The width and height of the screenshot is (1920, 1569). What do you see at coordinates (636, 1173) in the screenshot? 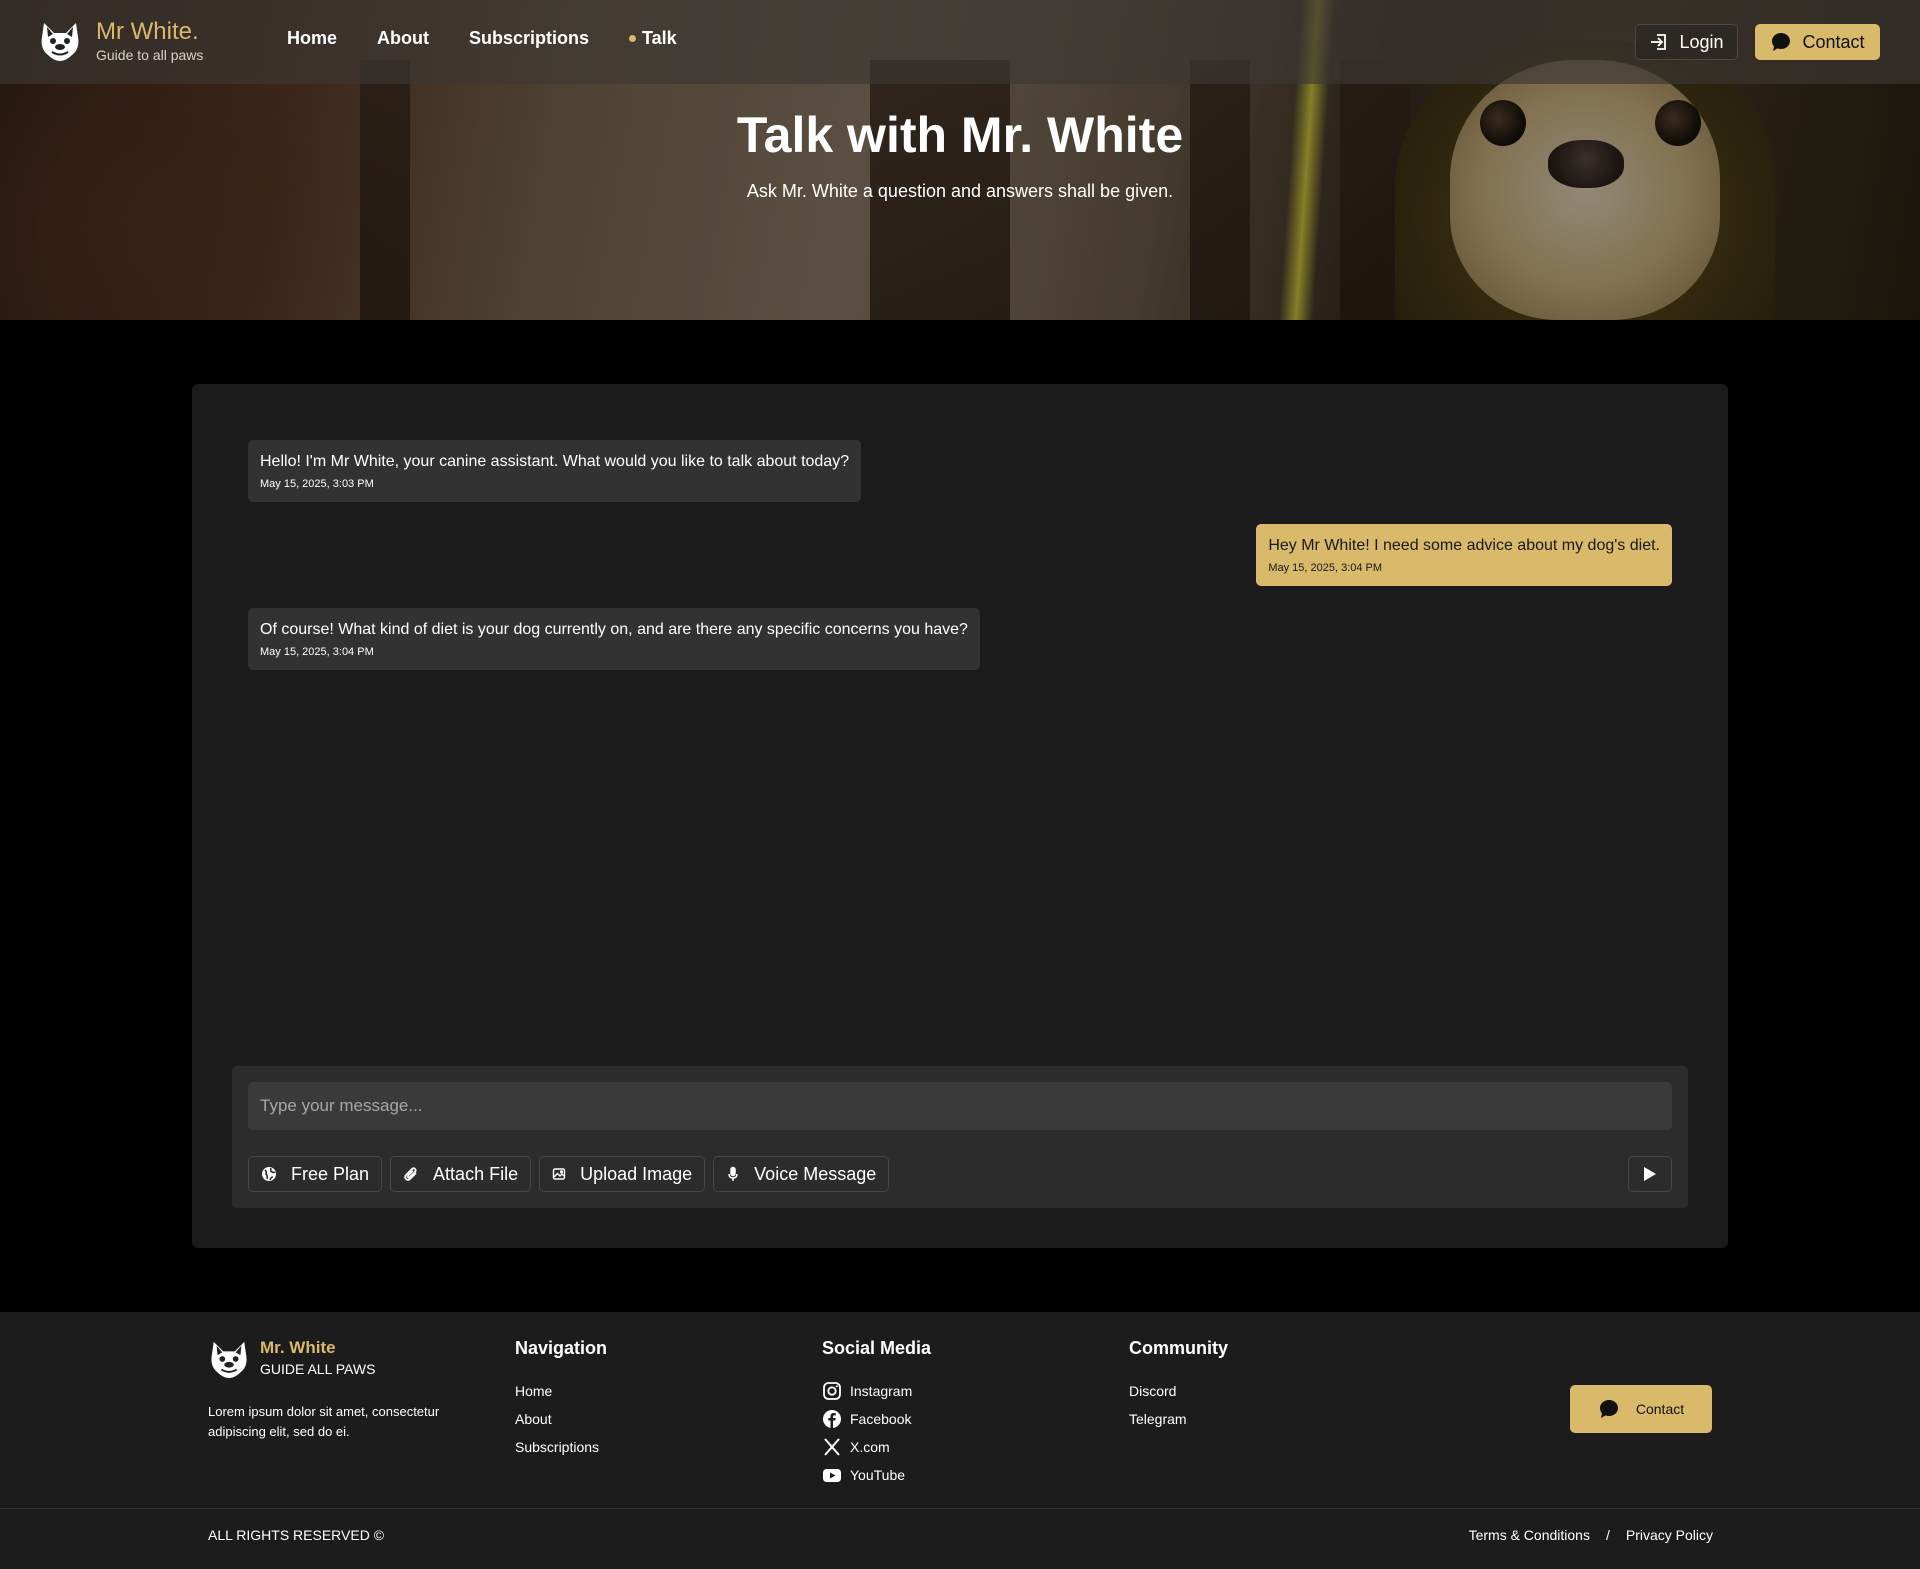
I see `upload-image-label: Upload Image` at bounding box center [636, 1173].